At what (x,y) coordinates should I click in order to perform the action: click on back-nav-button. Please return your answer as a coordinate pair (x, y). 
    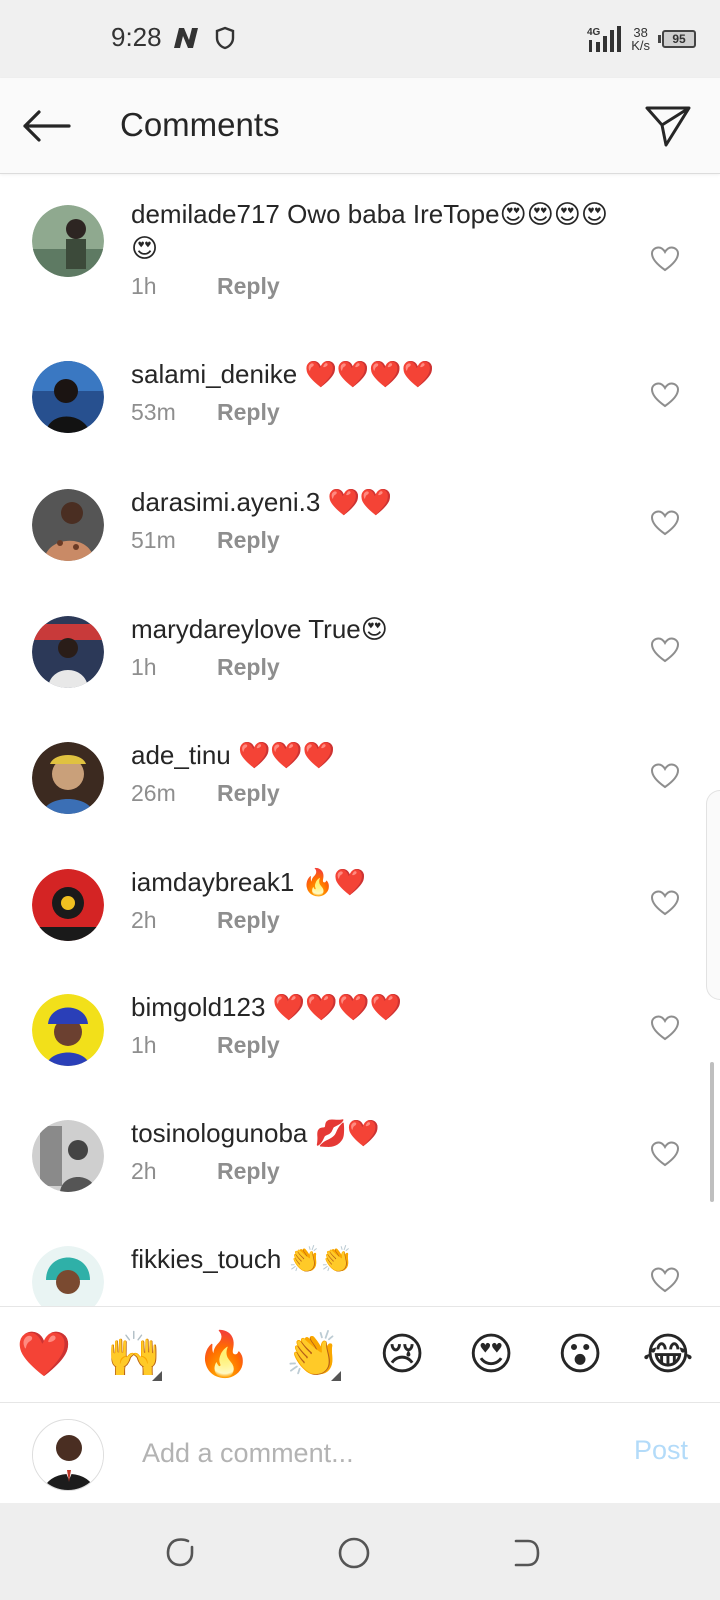
    Looking at the image, I should click on (526, 1553).